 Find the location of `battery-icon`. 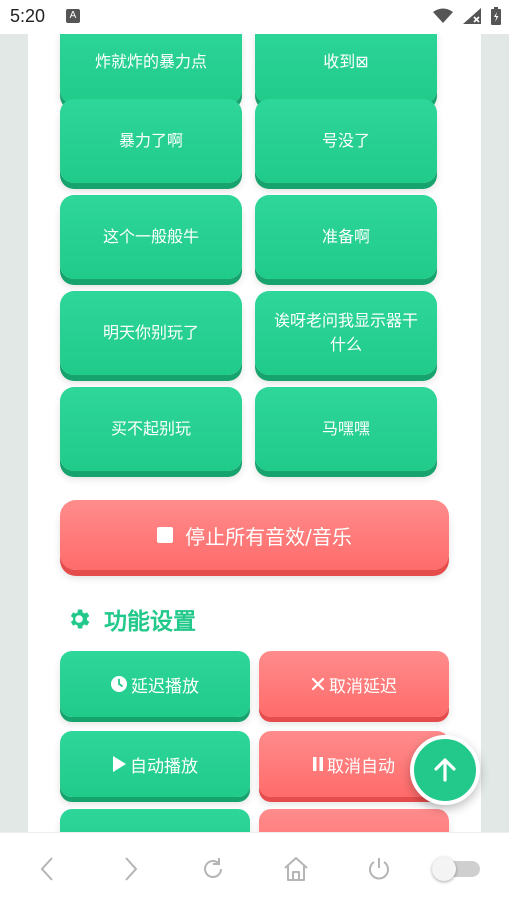

battery-icon is located at coordinates (496, 16).